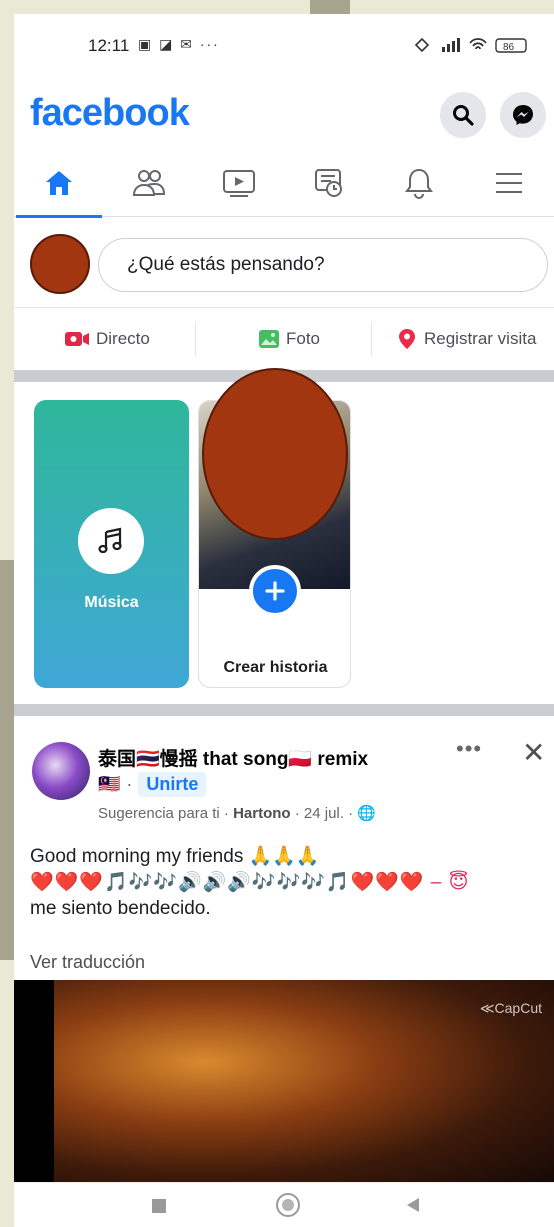 Image resolution: width=554 pixels, height=1227 pixels. I want to click on checkin-button: Registrar visita, so click(467, 339).